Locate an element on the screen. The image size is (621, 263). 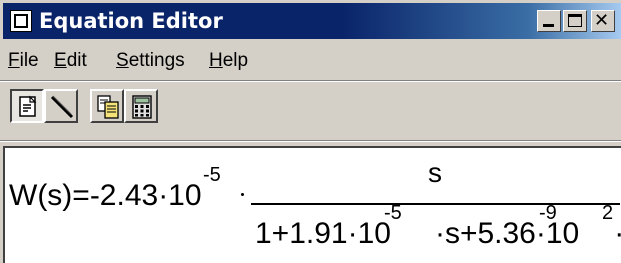
denominator-part-3: ·s is located at coordinates (617, 233).